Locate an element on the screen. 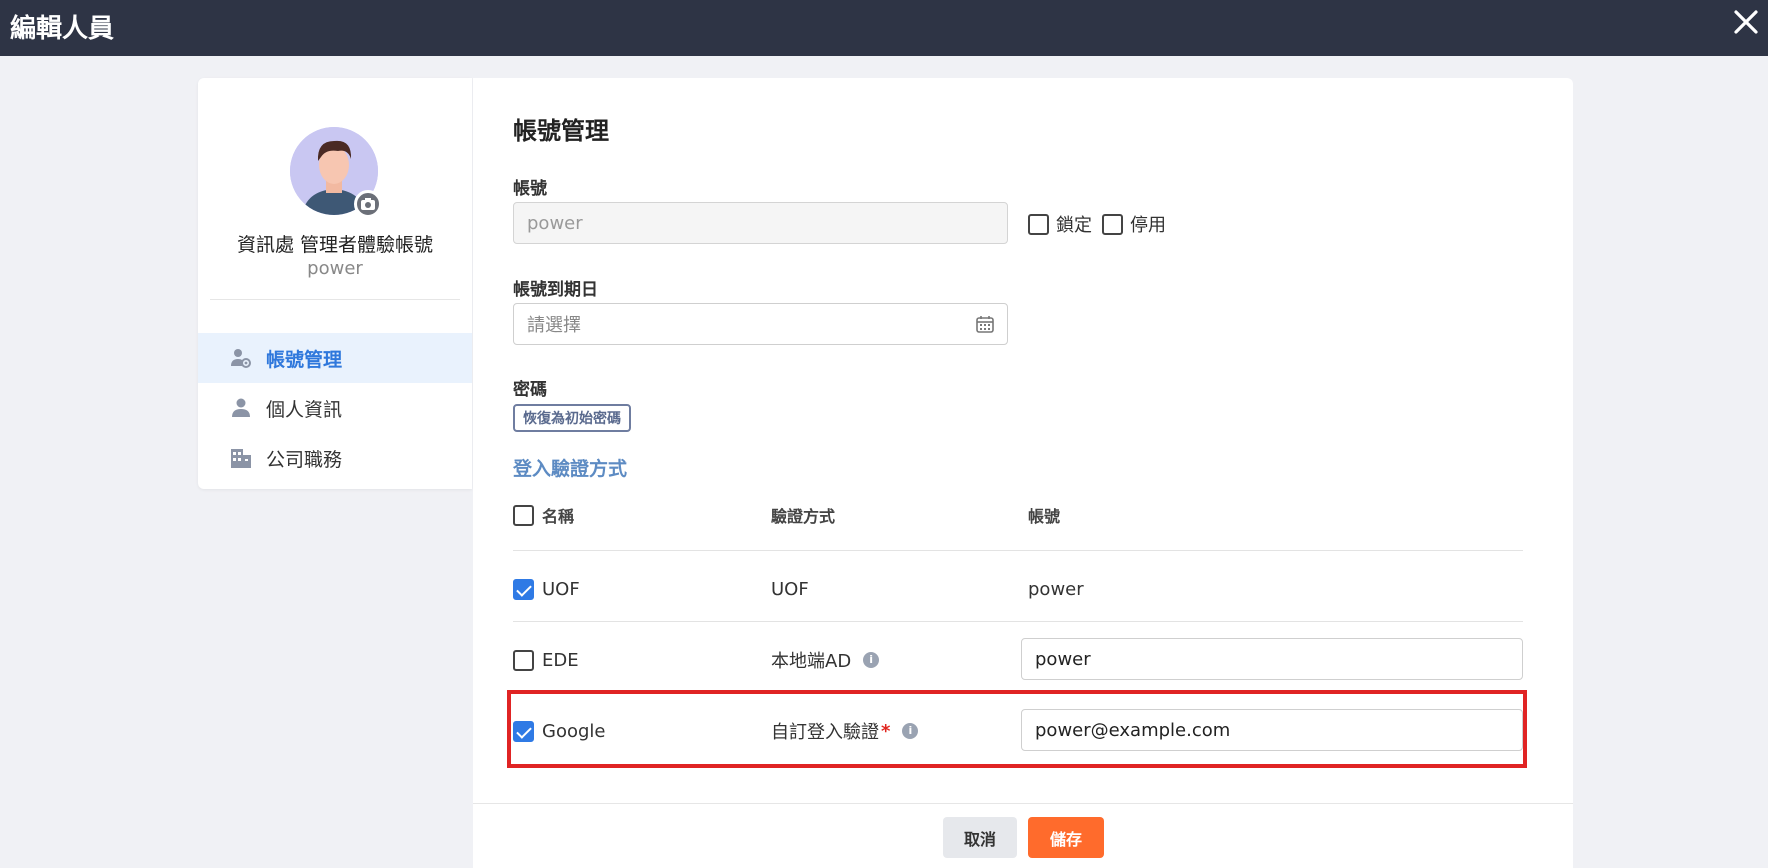  select-all-checkbox is located at coordinates (523, 515).